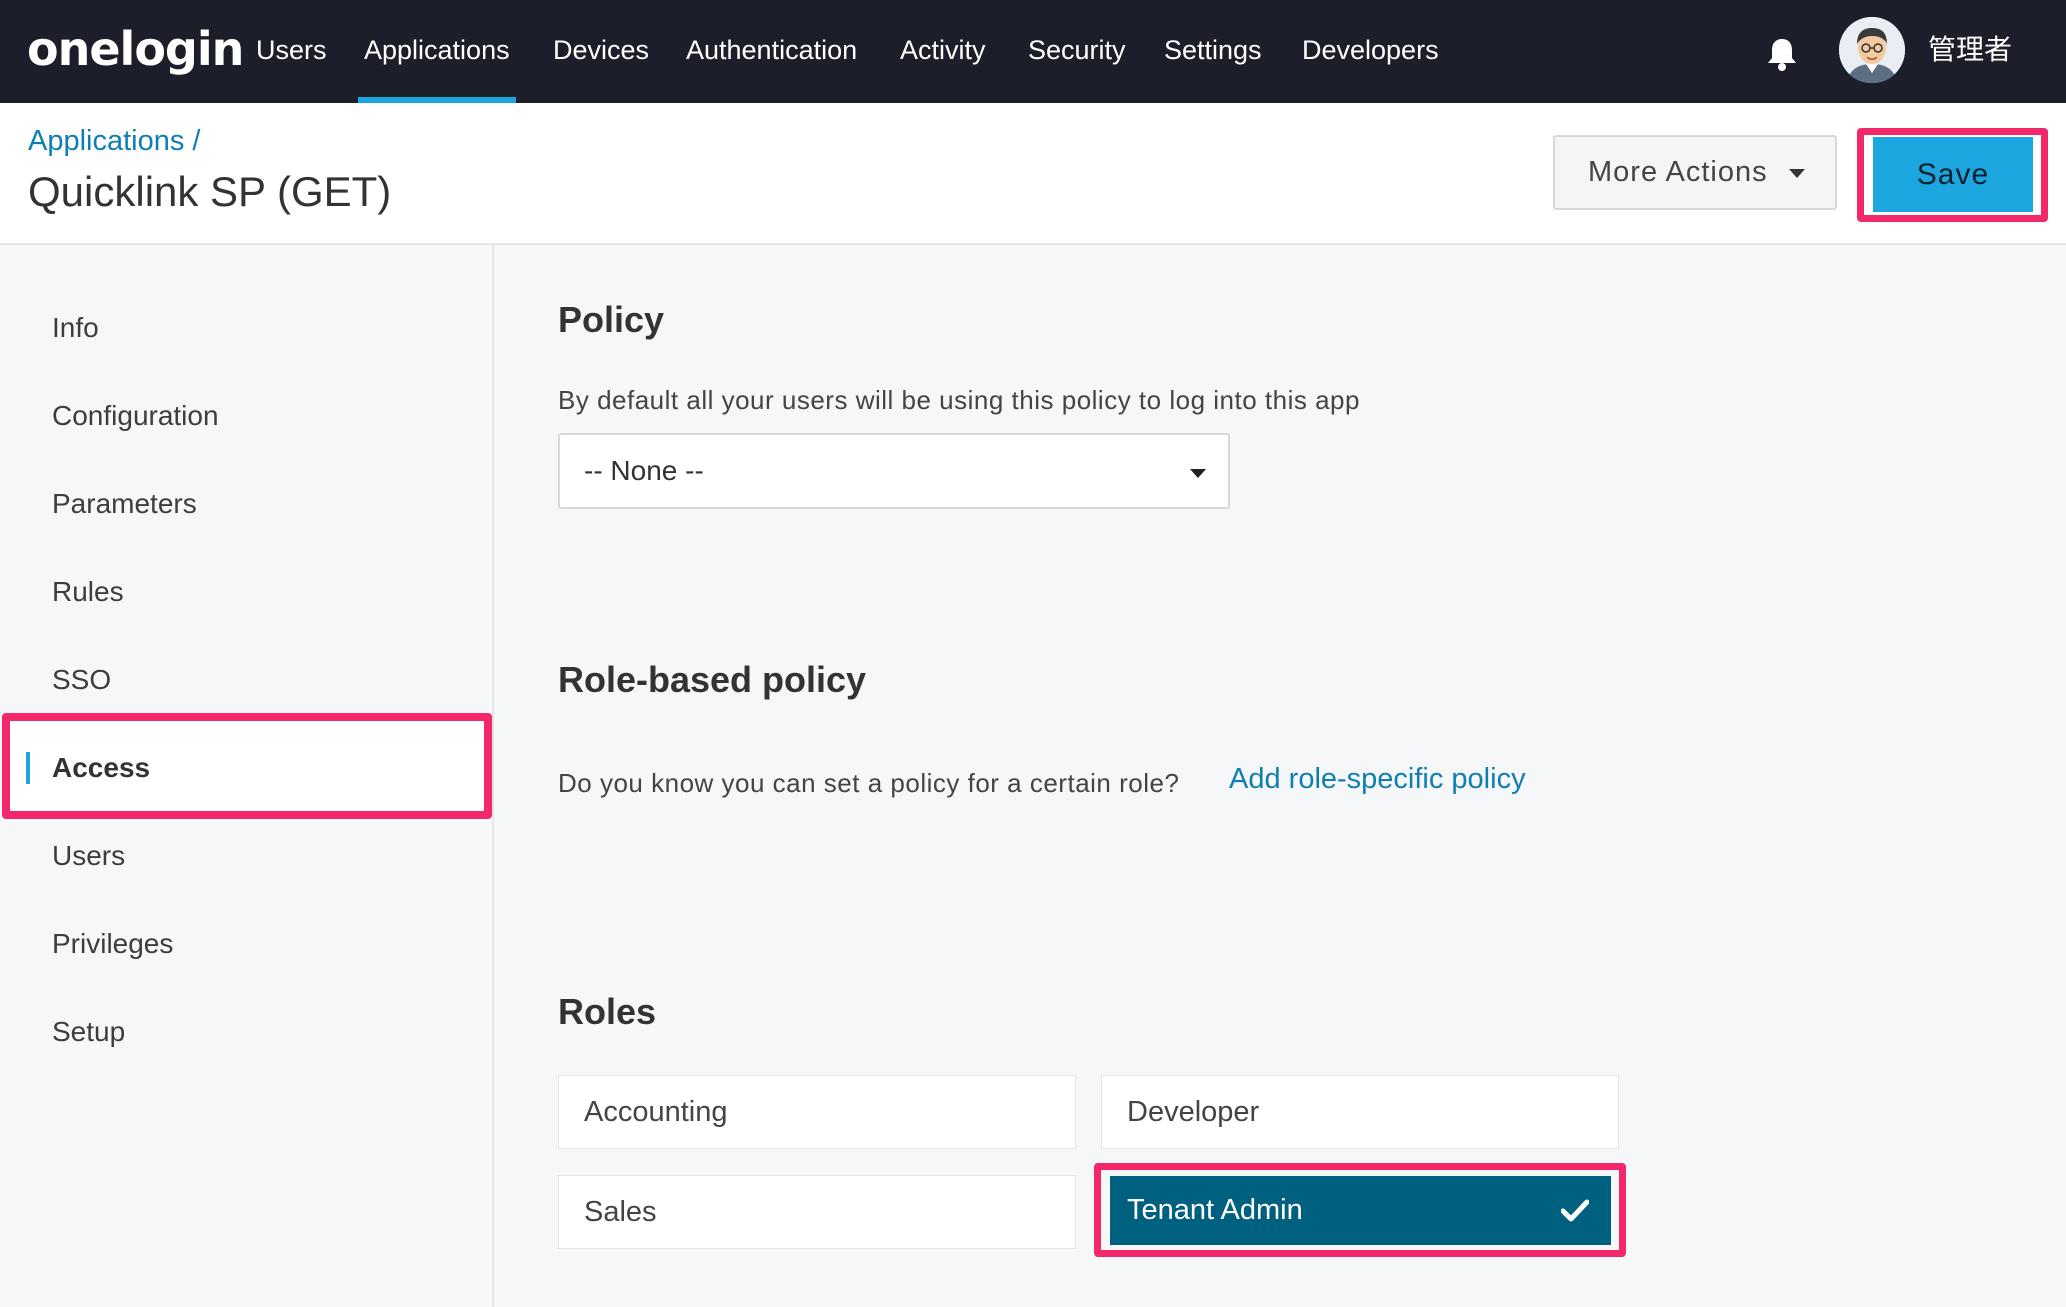 The height and width of the screenshot is (1307, 2066). What do you see at coordinates (1953, 174) in the screenshot?
I see `save-button: Save` at bounding box center [1953, 174].